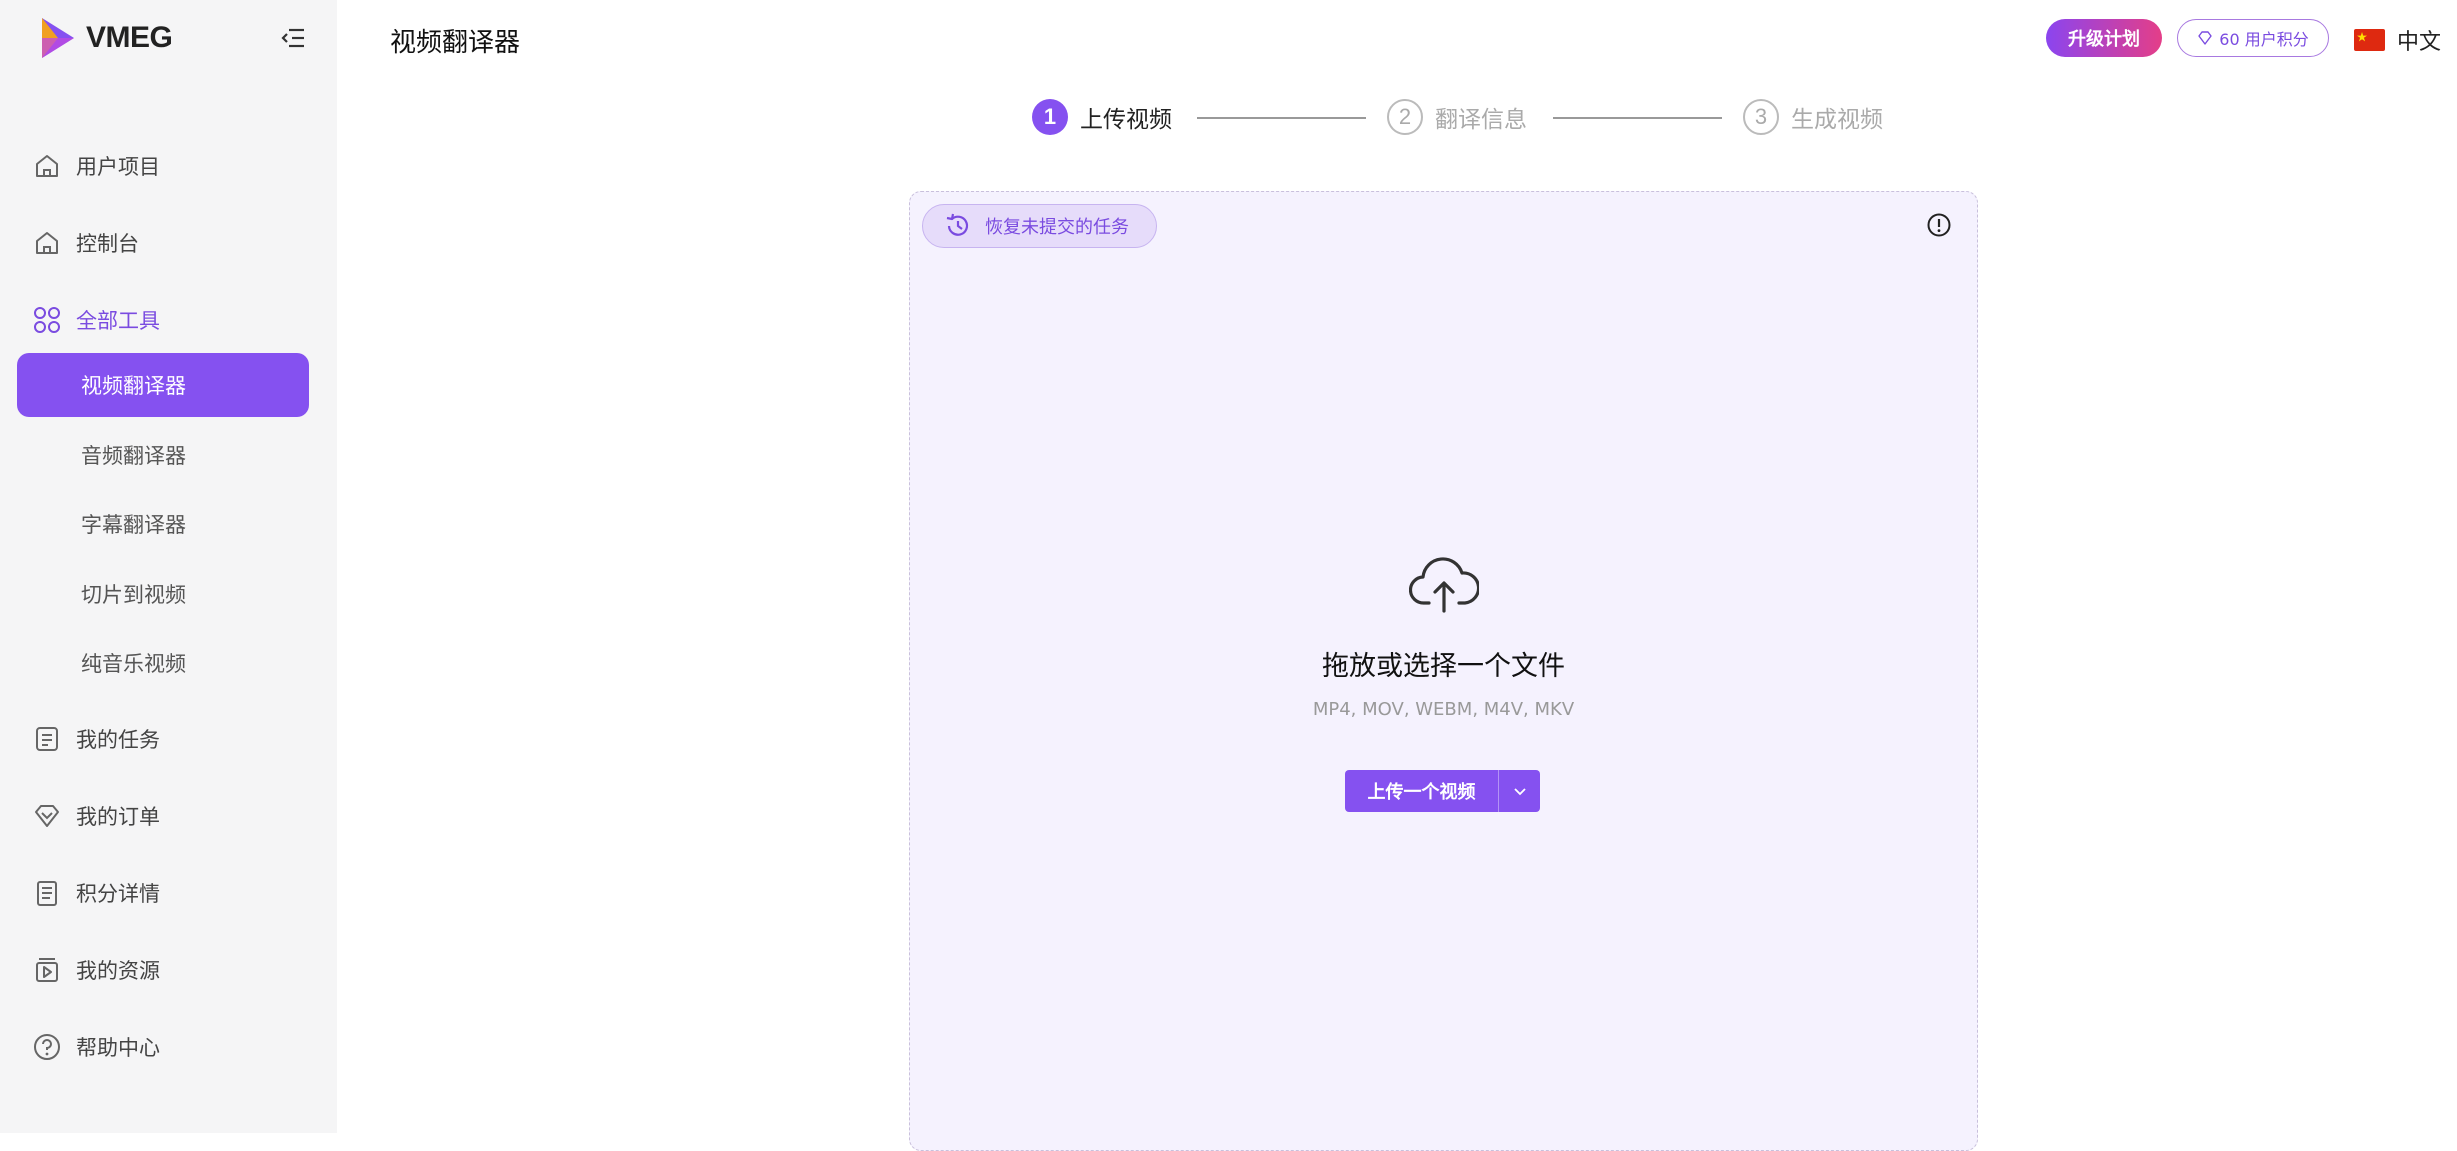 This screenshot has width=2457, height=1151. What do you see at coordinates (163, 594) in the screenshot?
I see `tool-clip-to-video: 切片到视频` at bounding box center [163, 594].